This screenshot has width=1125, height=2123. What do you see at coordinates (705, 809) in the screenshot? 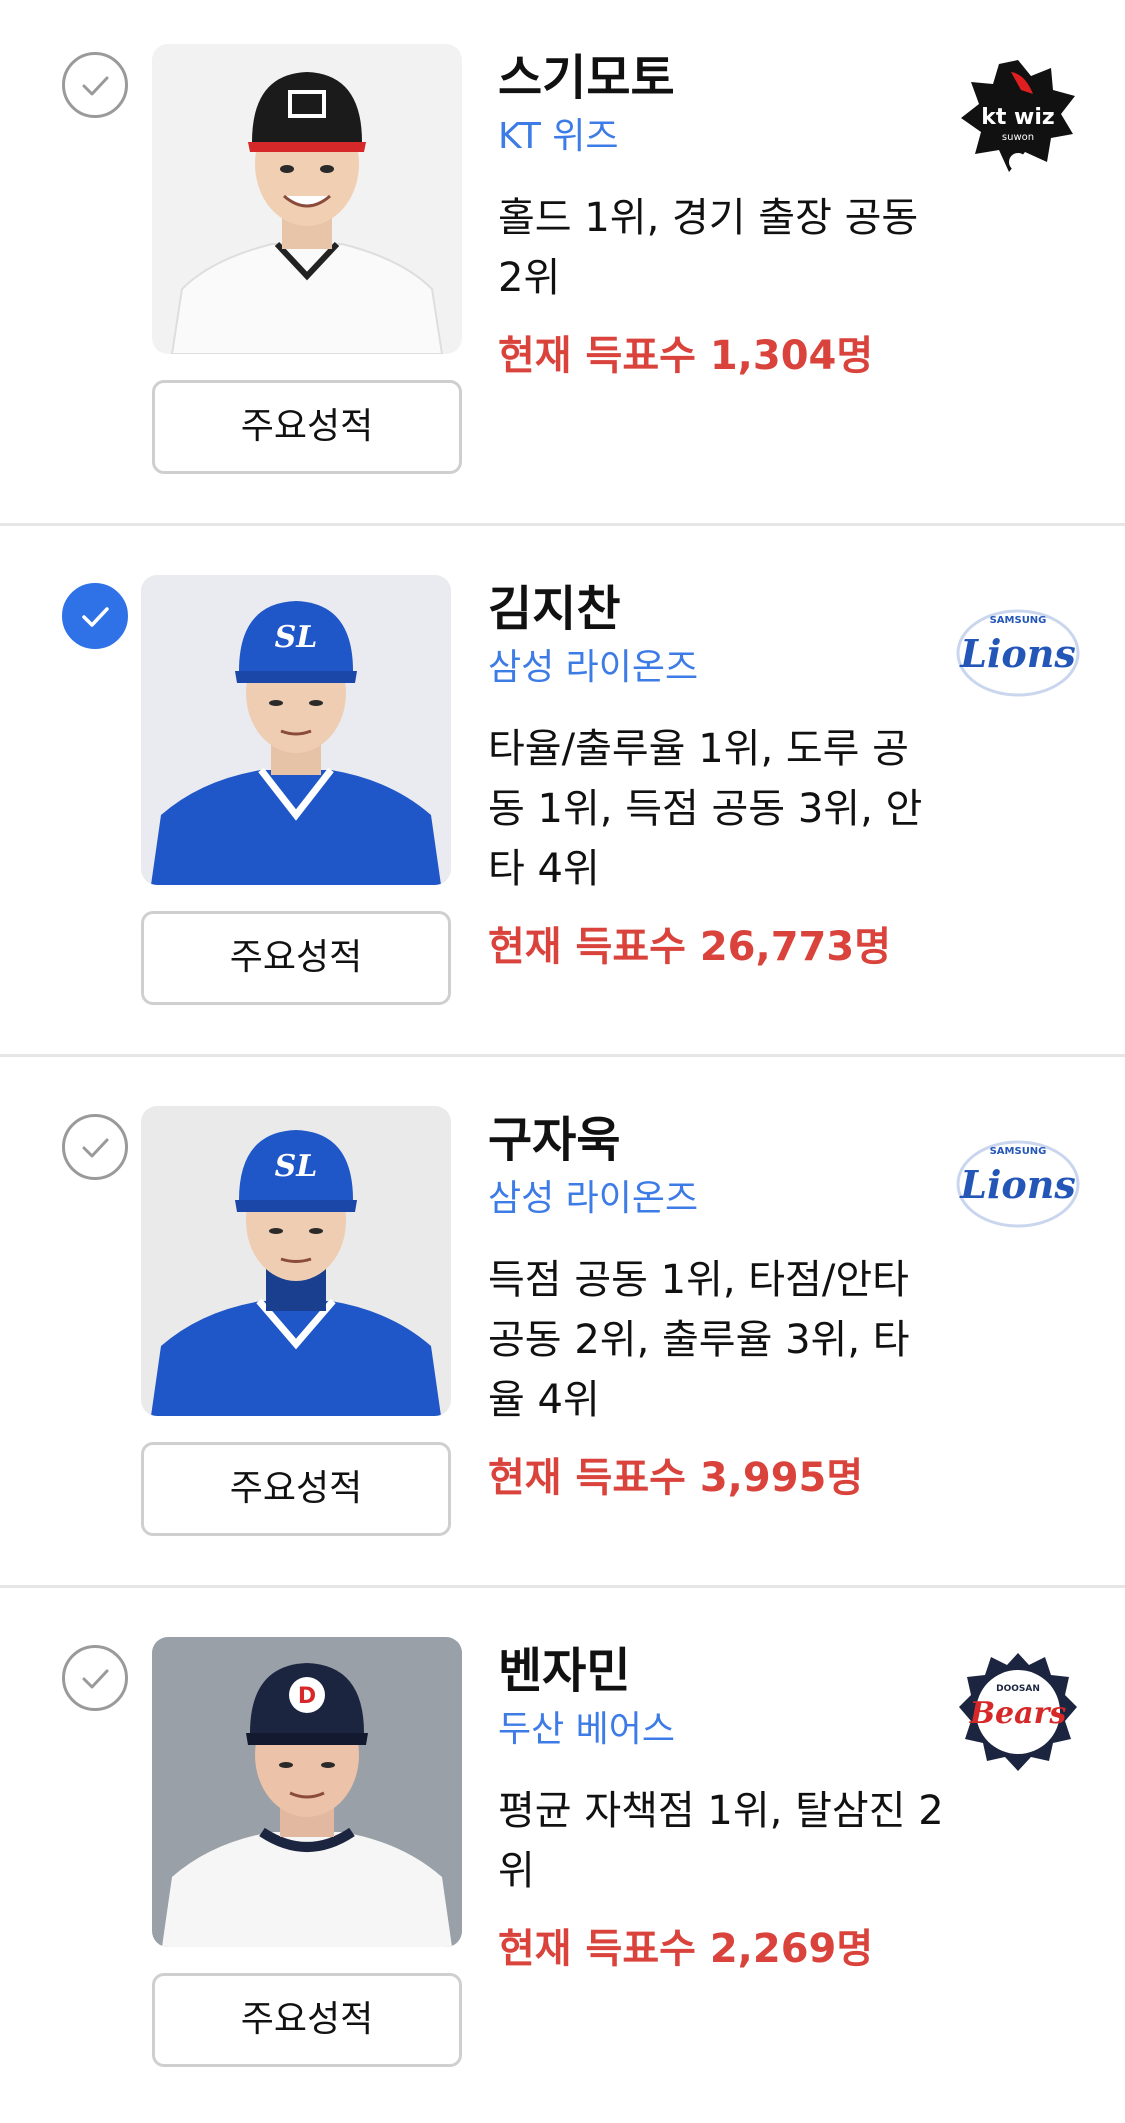
I see `ranking-summary: 타율/출루율 1위, 도루 공동 1위, 득점 공동 3위, 안타 4위` at bounding box center [705, 809].